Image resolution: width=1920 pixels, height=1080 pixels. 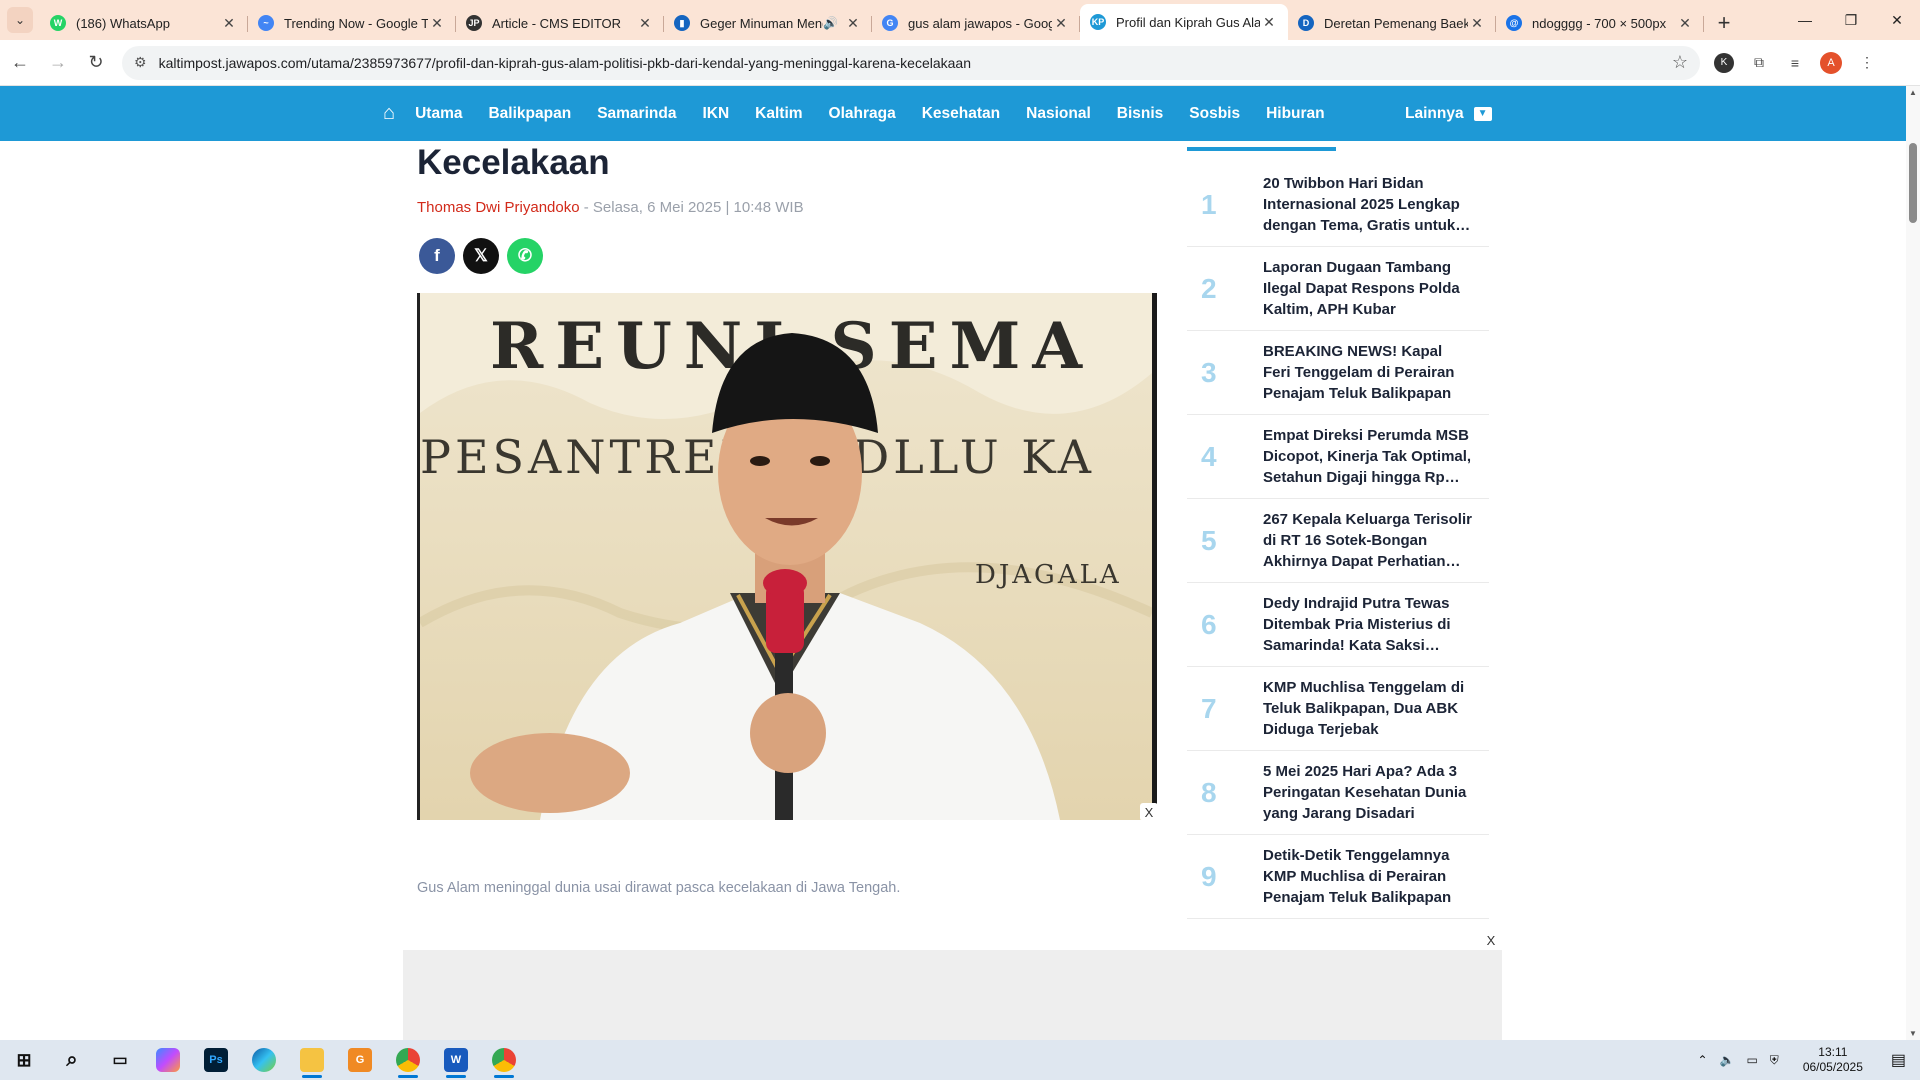 I want to click on taskbar-edge, so click(x=264, y=1060).